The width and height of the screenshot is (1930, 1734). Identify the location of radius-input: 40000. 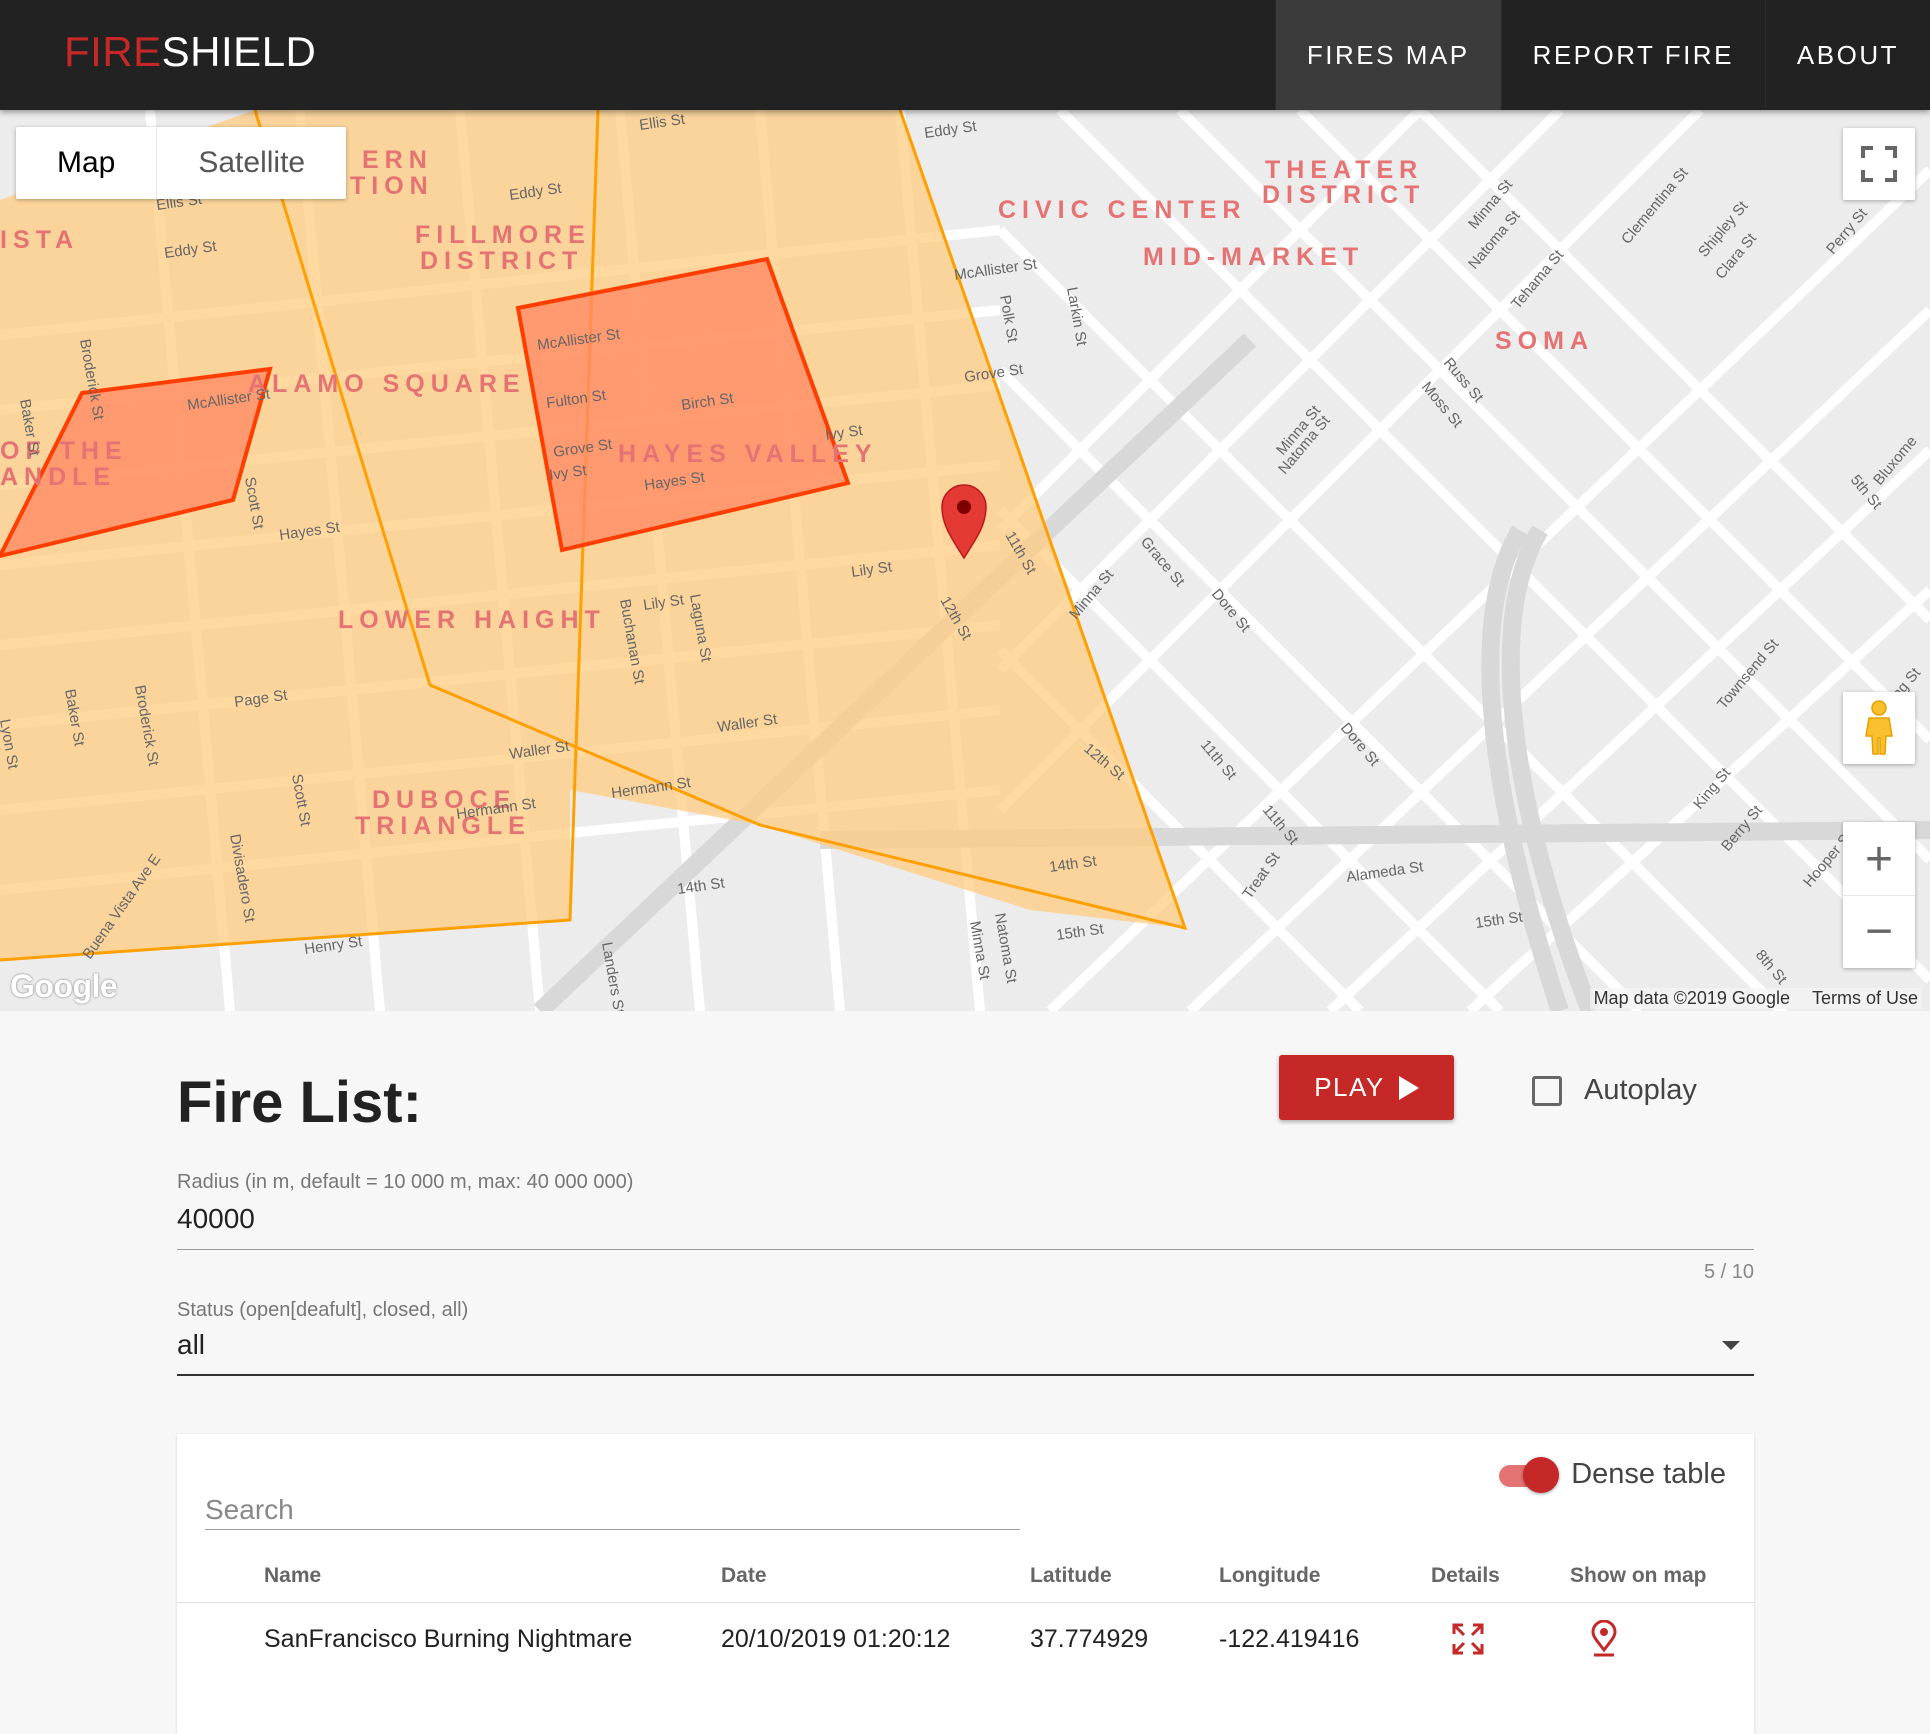
(216, 1219).